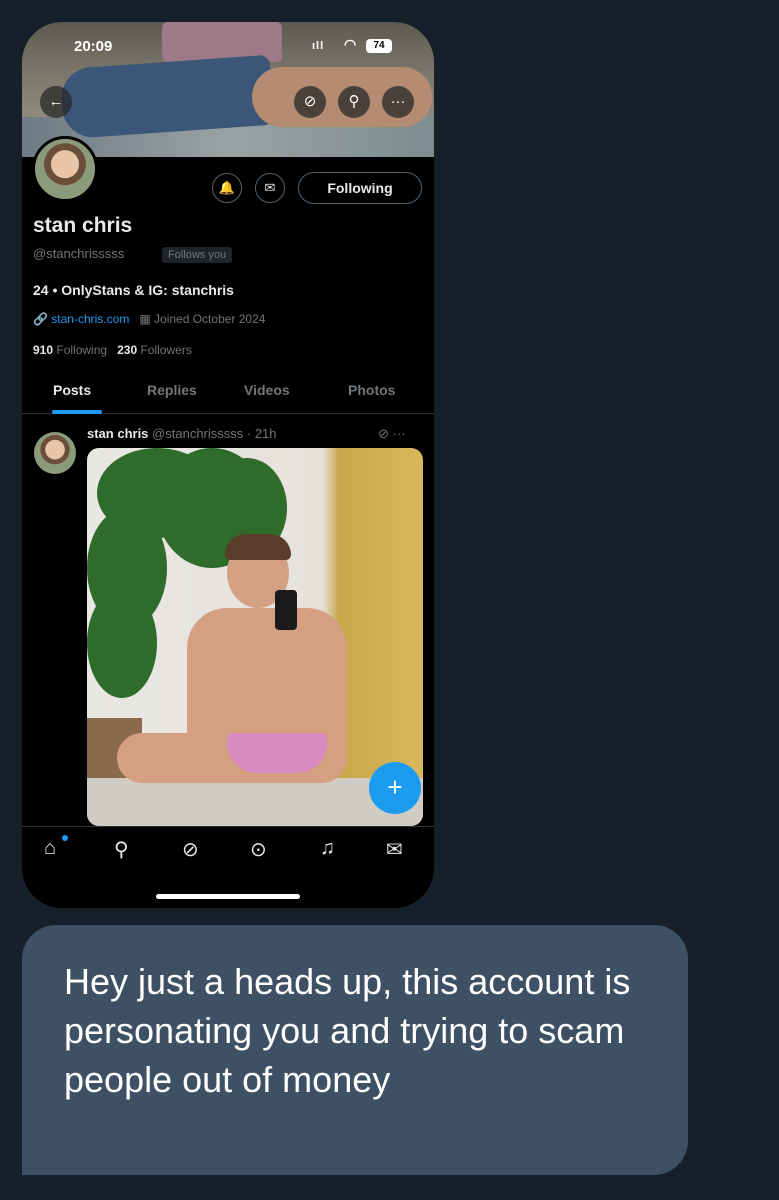 The image size is (779, 1200). Describe the element at coordinates (214, 433) in the screenshot. I see `post-handle-time: @stanchrisssss · 21h` at that location.